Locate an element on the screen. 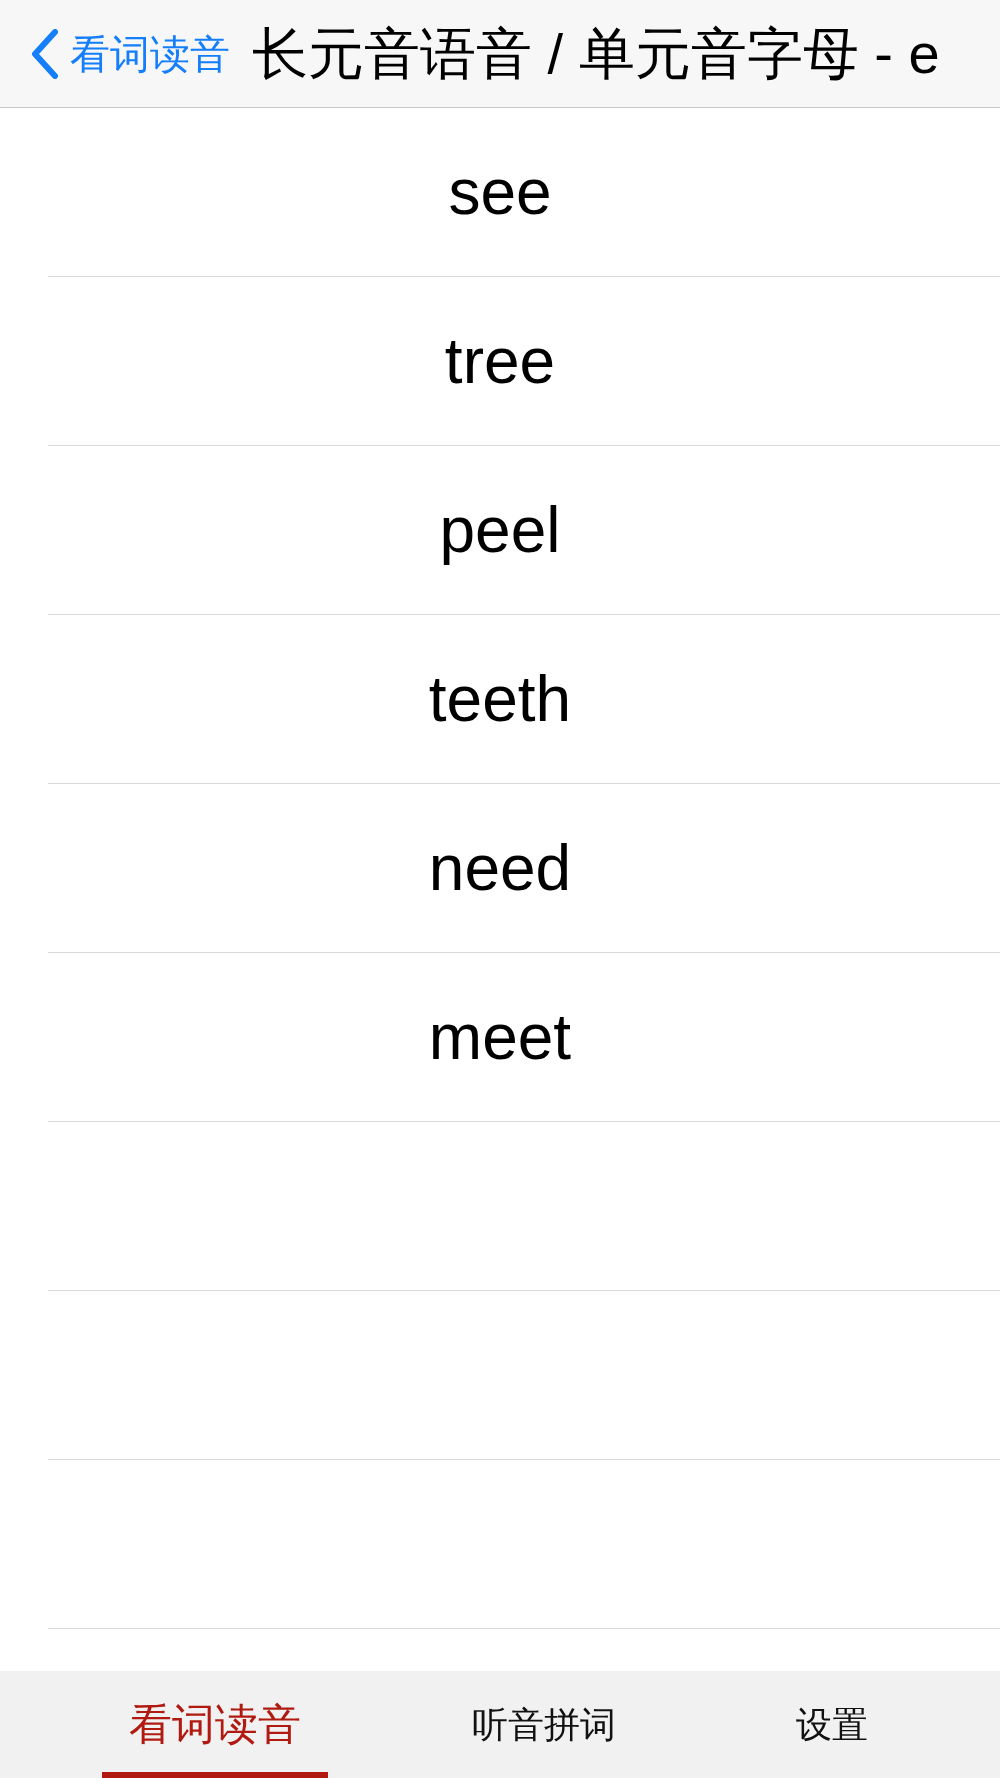 The height and width of the screenshot is (1778, 1000). tab-button: 设置 is located at coordinates (832, 1724).